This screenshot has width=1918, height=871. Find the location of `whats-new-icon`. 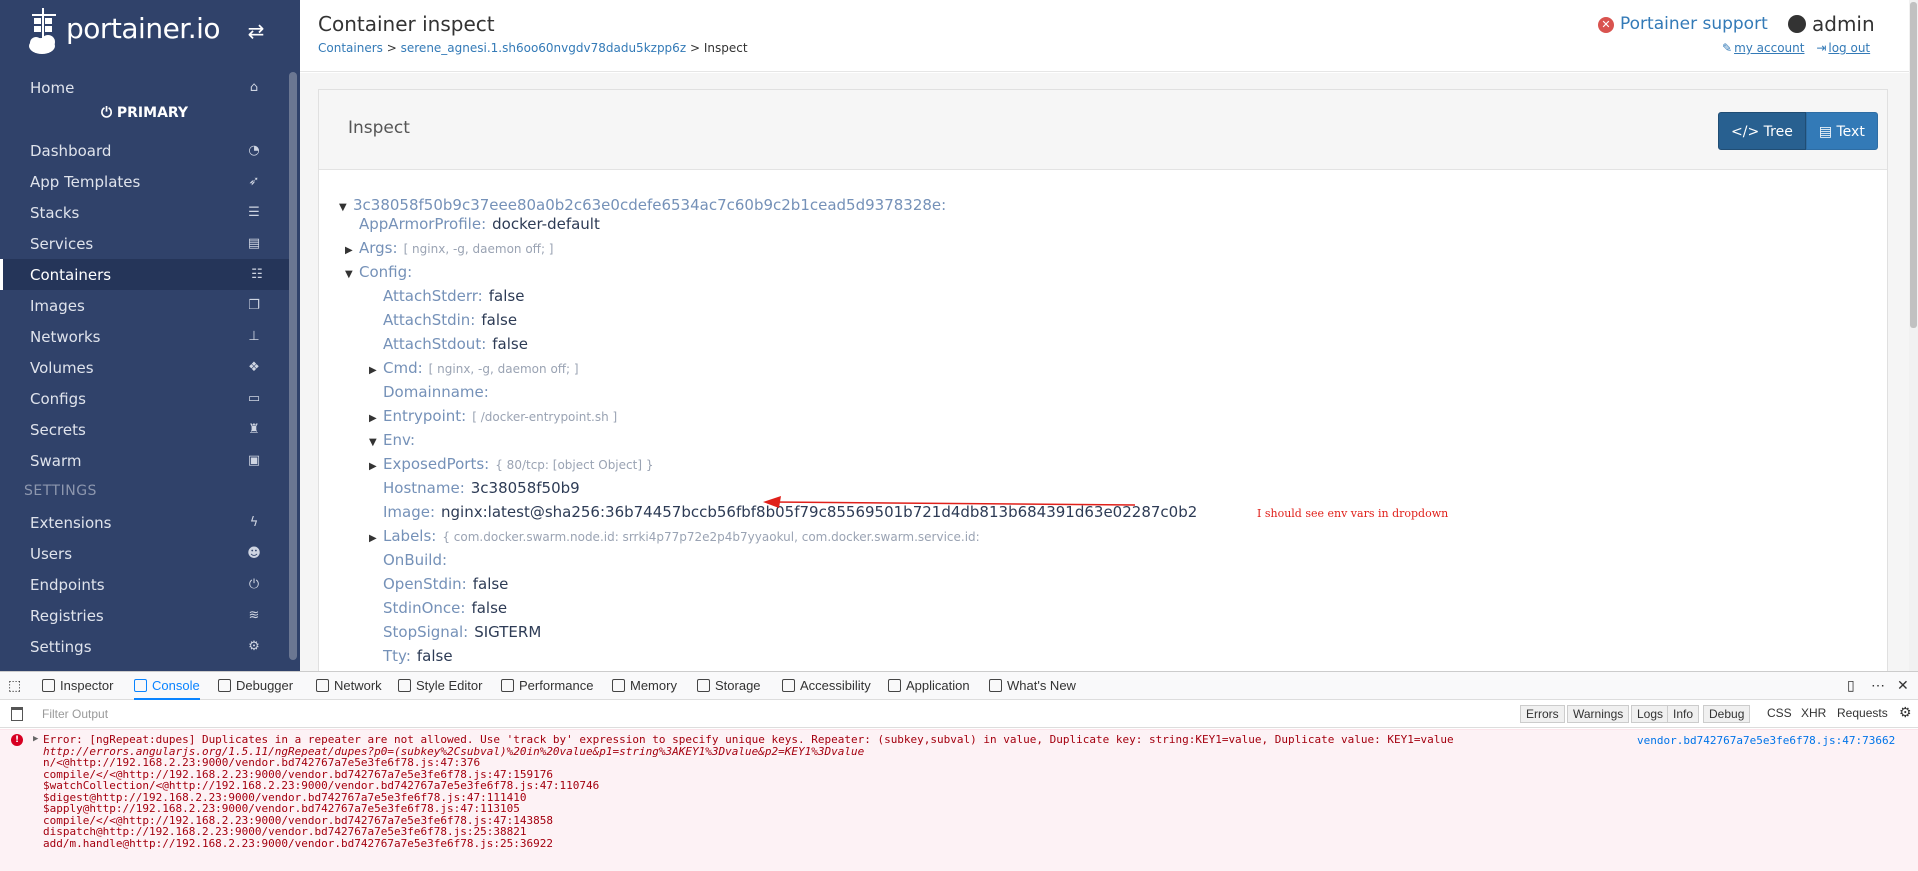

whats-new-icon is located at coordinates (995, 685).